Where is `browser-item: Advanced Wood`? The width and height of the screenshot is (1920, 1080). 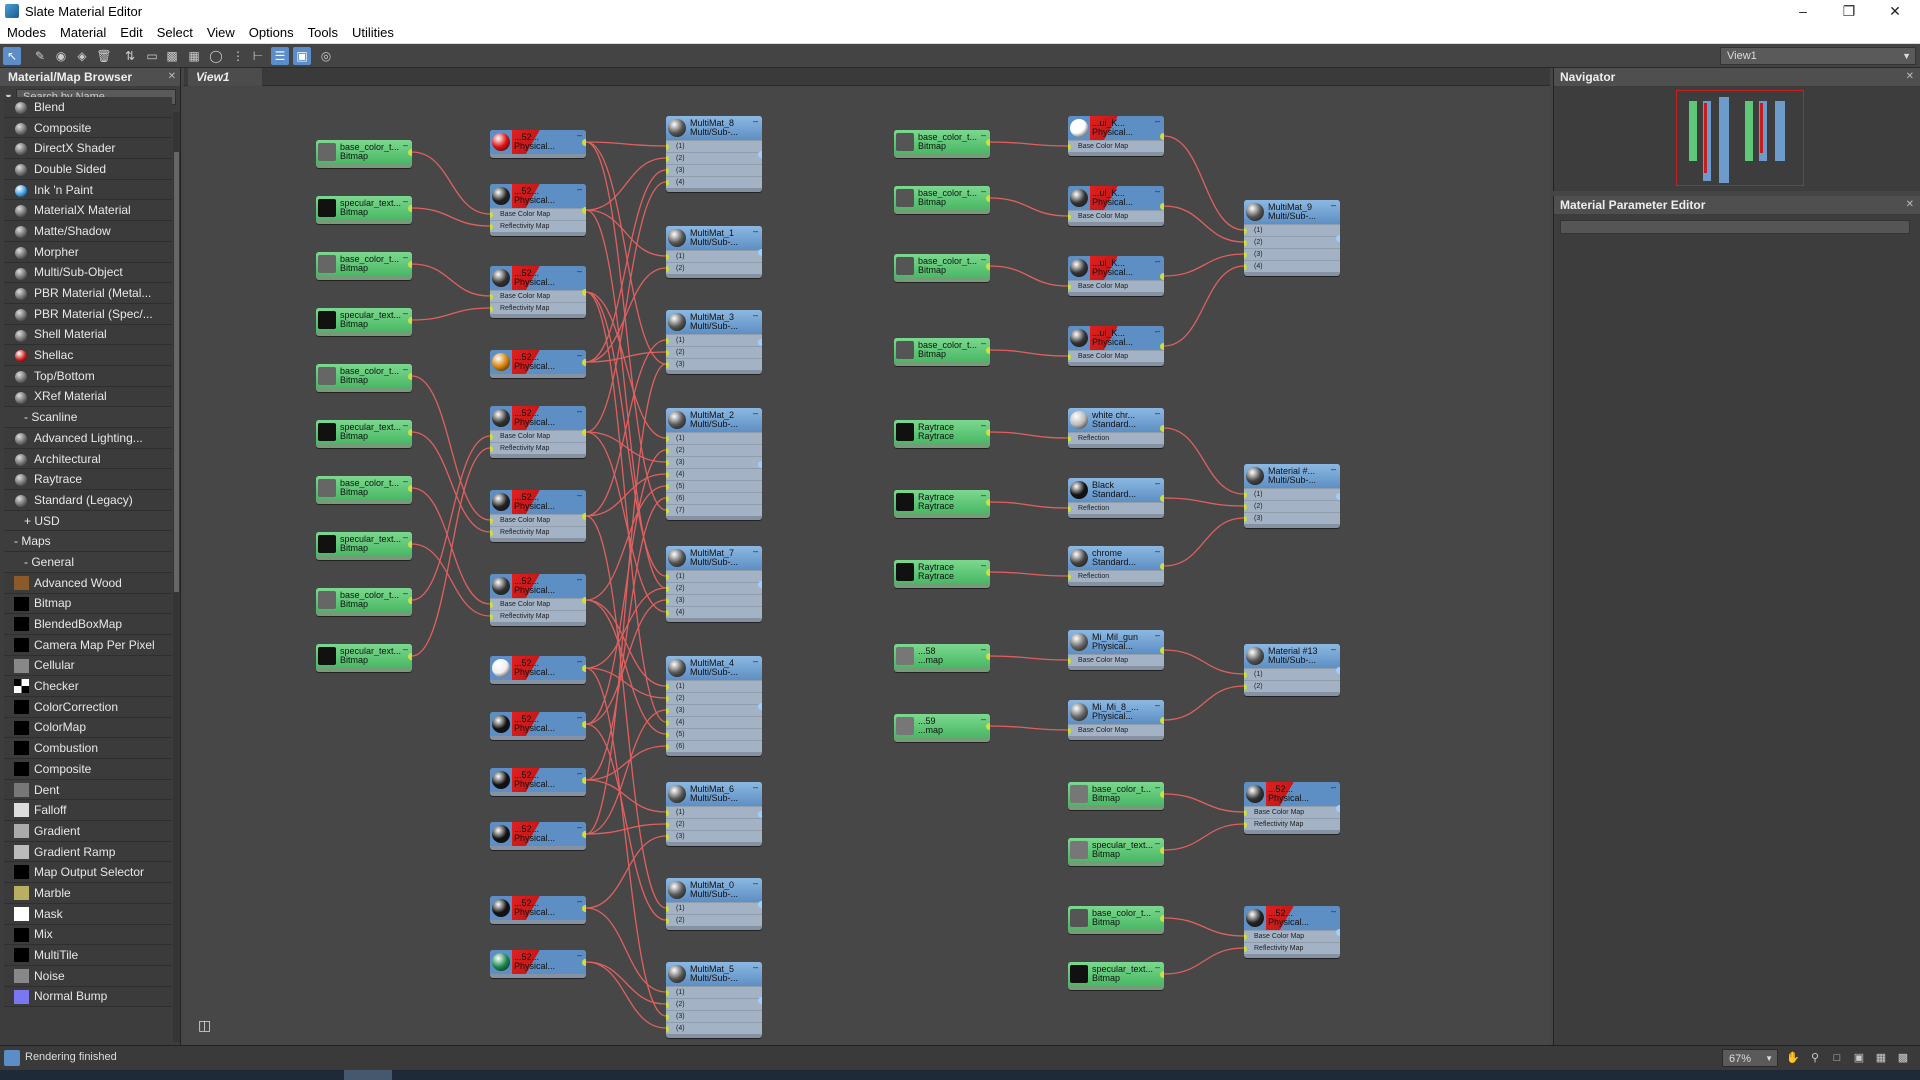
browser-item: Advanced Wood is located at coordinates (88, 583).